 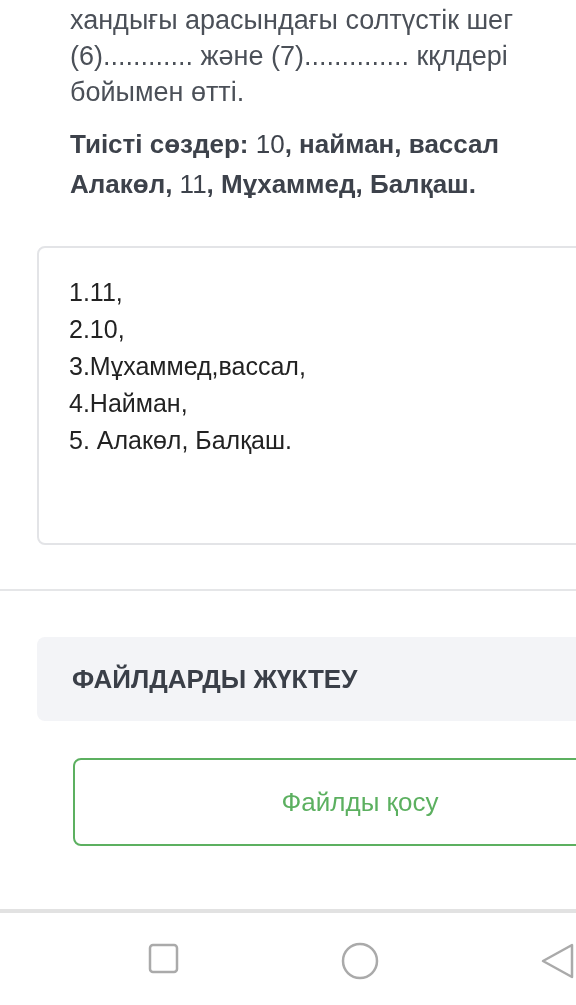 I want to click on question-text: бойымен өтті., so click(x=158, y=92).